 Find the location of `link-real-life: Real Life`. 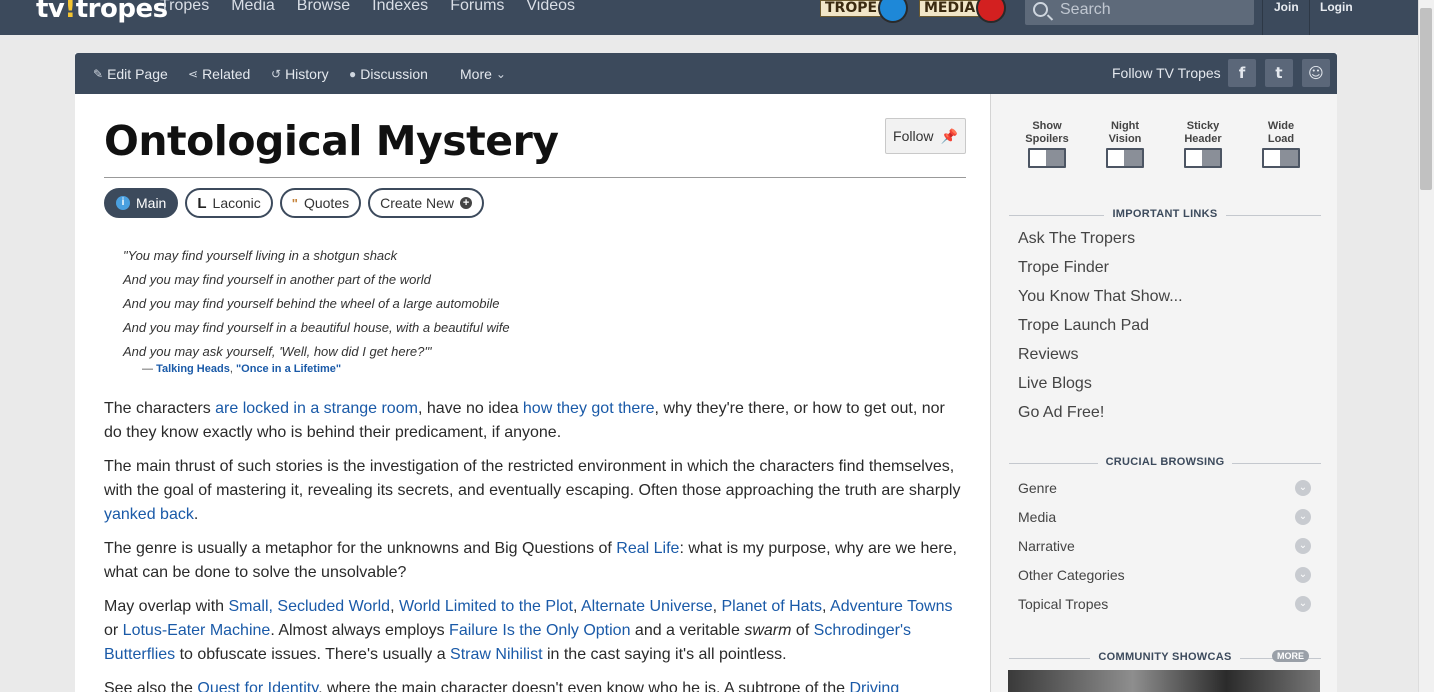

link-real-life: Real Life is located at coordinates (647, 548).